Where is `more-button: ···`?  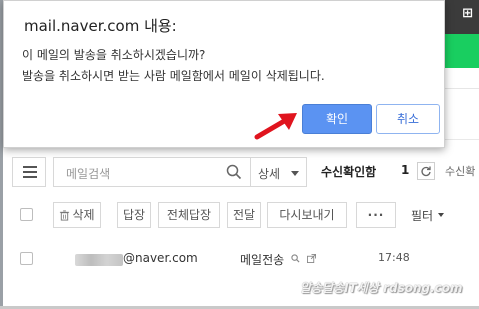
more-button: ··· is located at coordinates (376, 215).